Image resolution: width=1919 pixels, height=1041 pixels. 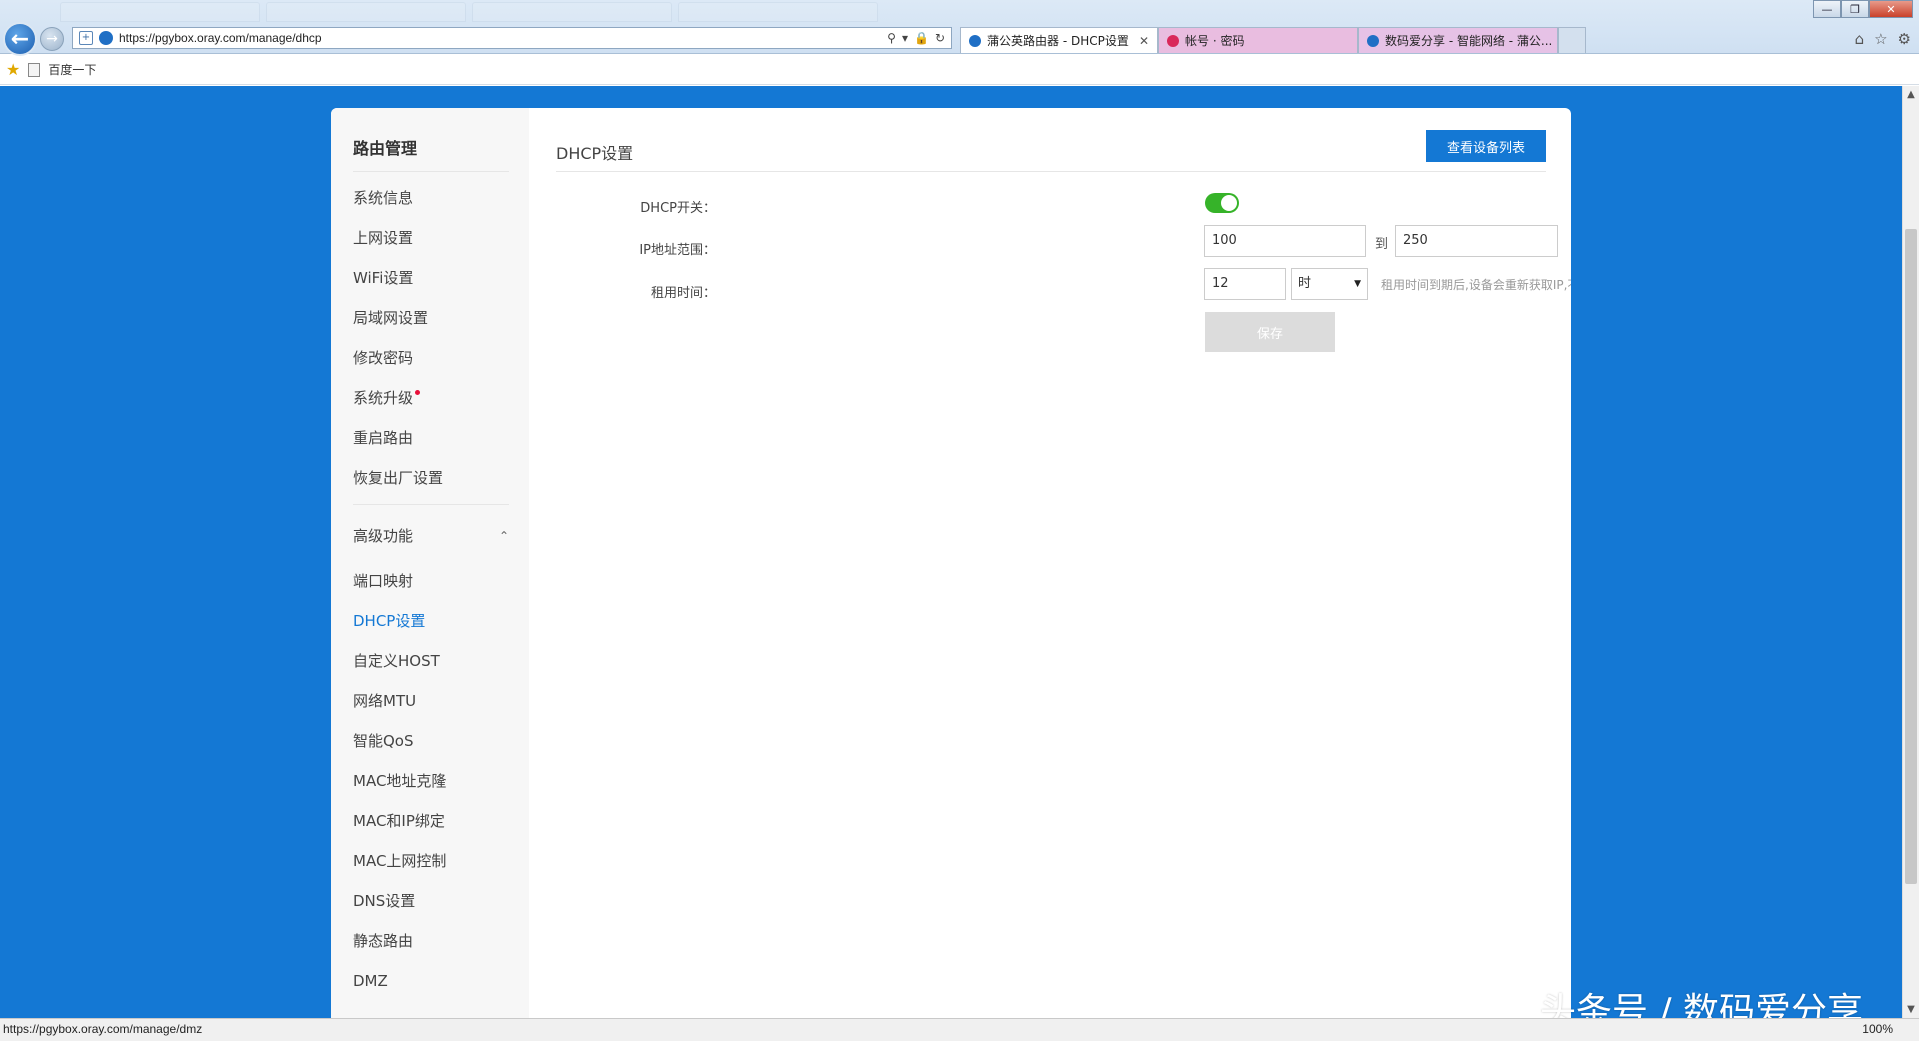 What do you see at coordinates (1572, 40) in the screenshot?
I see `new-tab-button` at bounding box center [1572, 40].